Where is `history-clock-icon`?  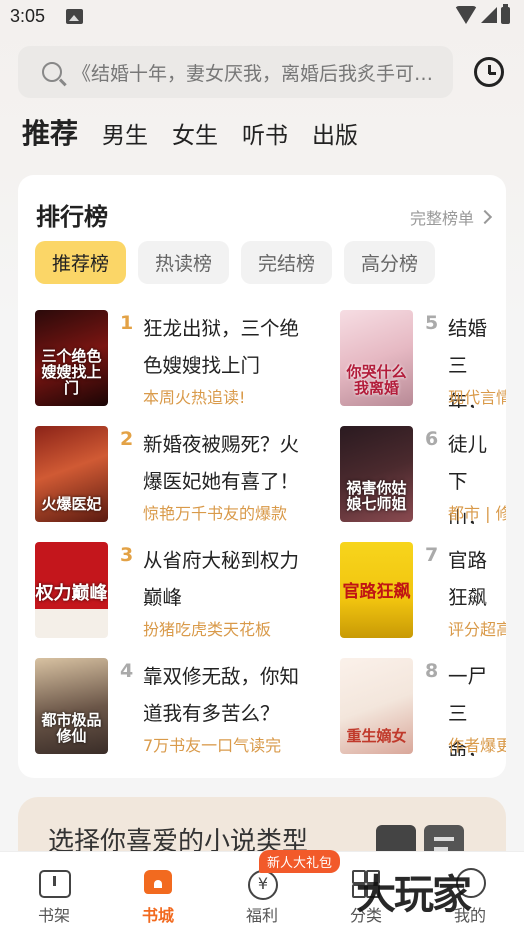 history-clock-icon is located at coordinates (489, 72).